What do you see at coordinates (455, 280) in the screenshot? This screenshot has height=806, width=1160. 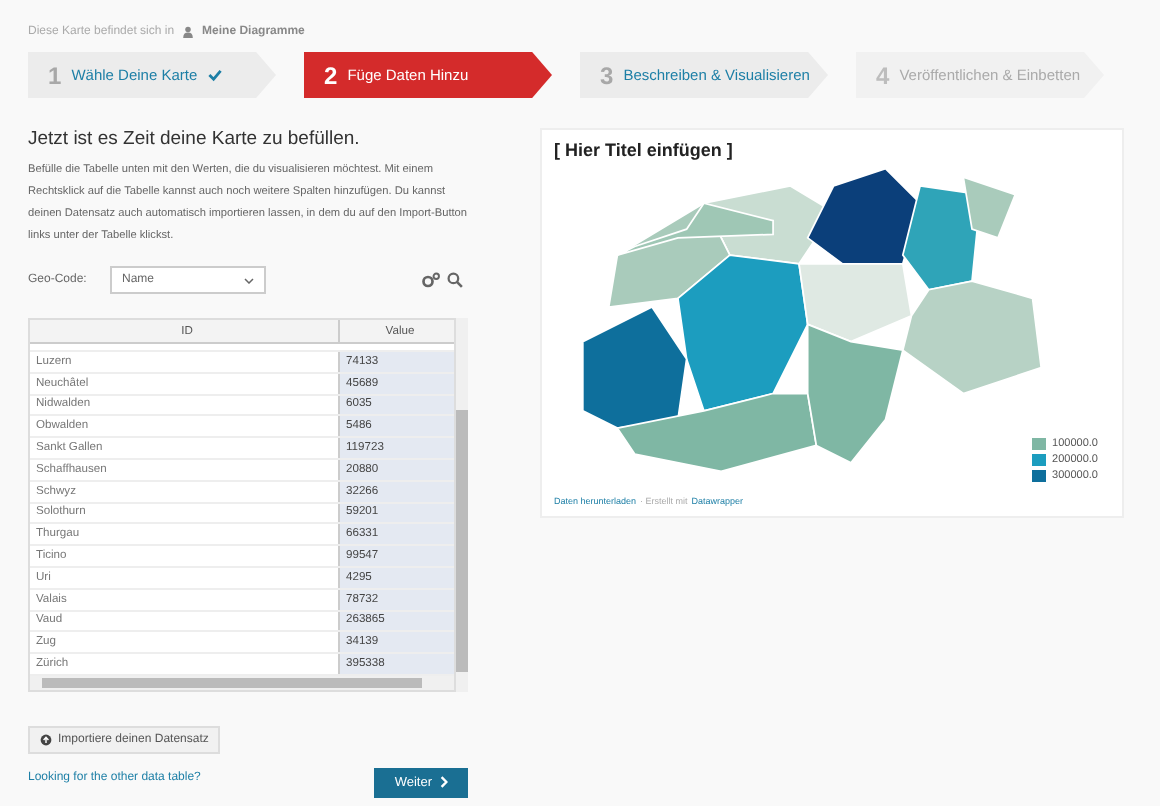 I see `search-icon` at bounding box center [455, 280].